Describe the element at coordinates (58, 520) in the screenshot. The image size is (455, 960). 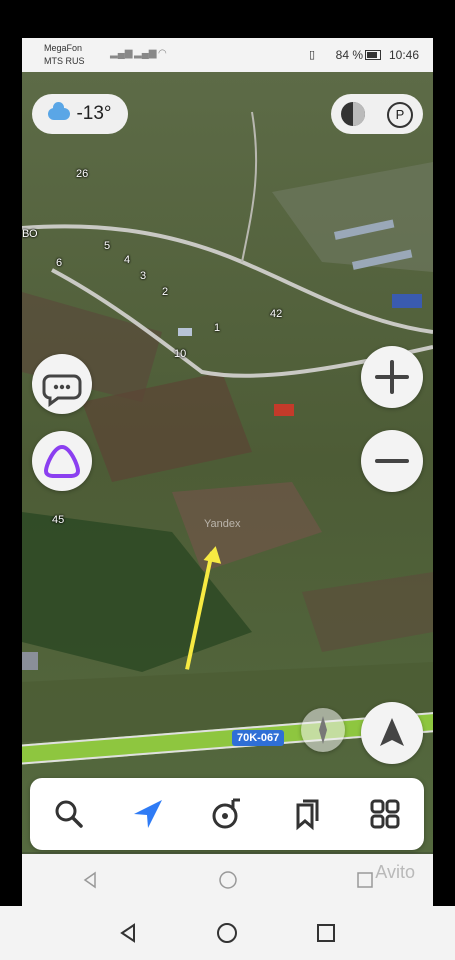
I see `map-label: 45` at that location.